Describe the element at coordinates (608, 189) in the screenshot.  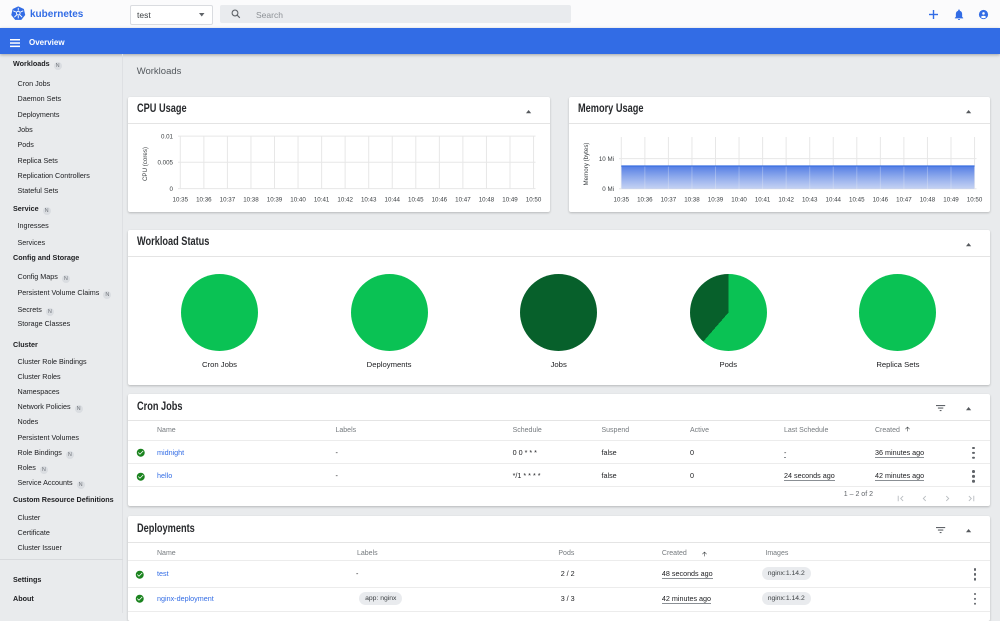
I see `svg-text: 0 Mi` at that location.